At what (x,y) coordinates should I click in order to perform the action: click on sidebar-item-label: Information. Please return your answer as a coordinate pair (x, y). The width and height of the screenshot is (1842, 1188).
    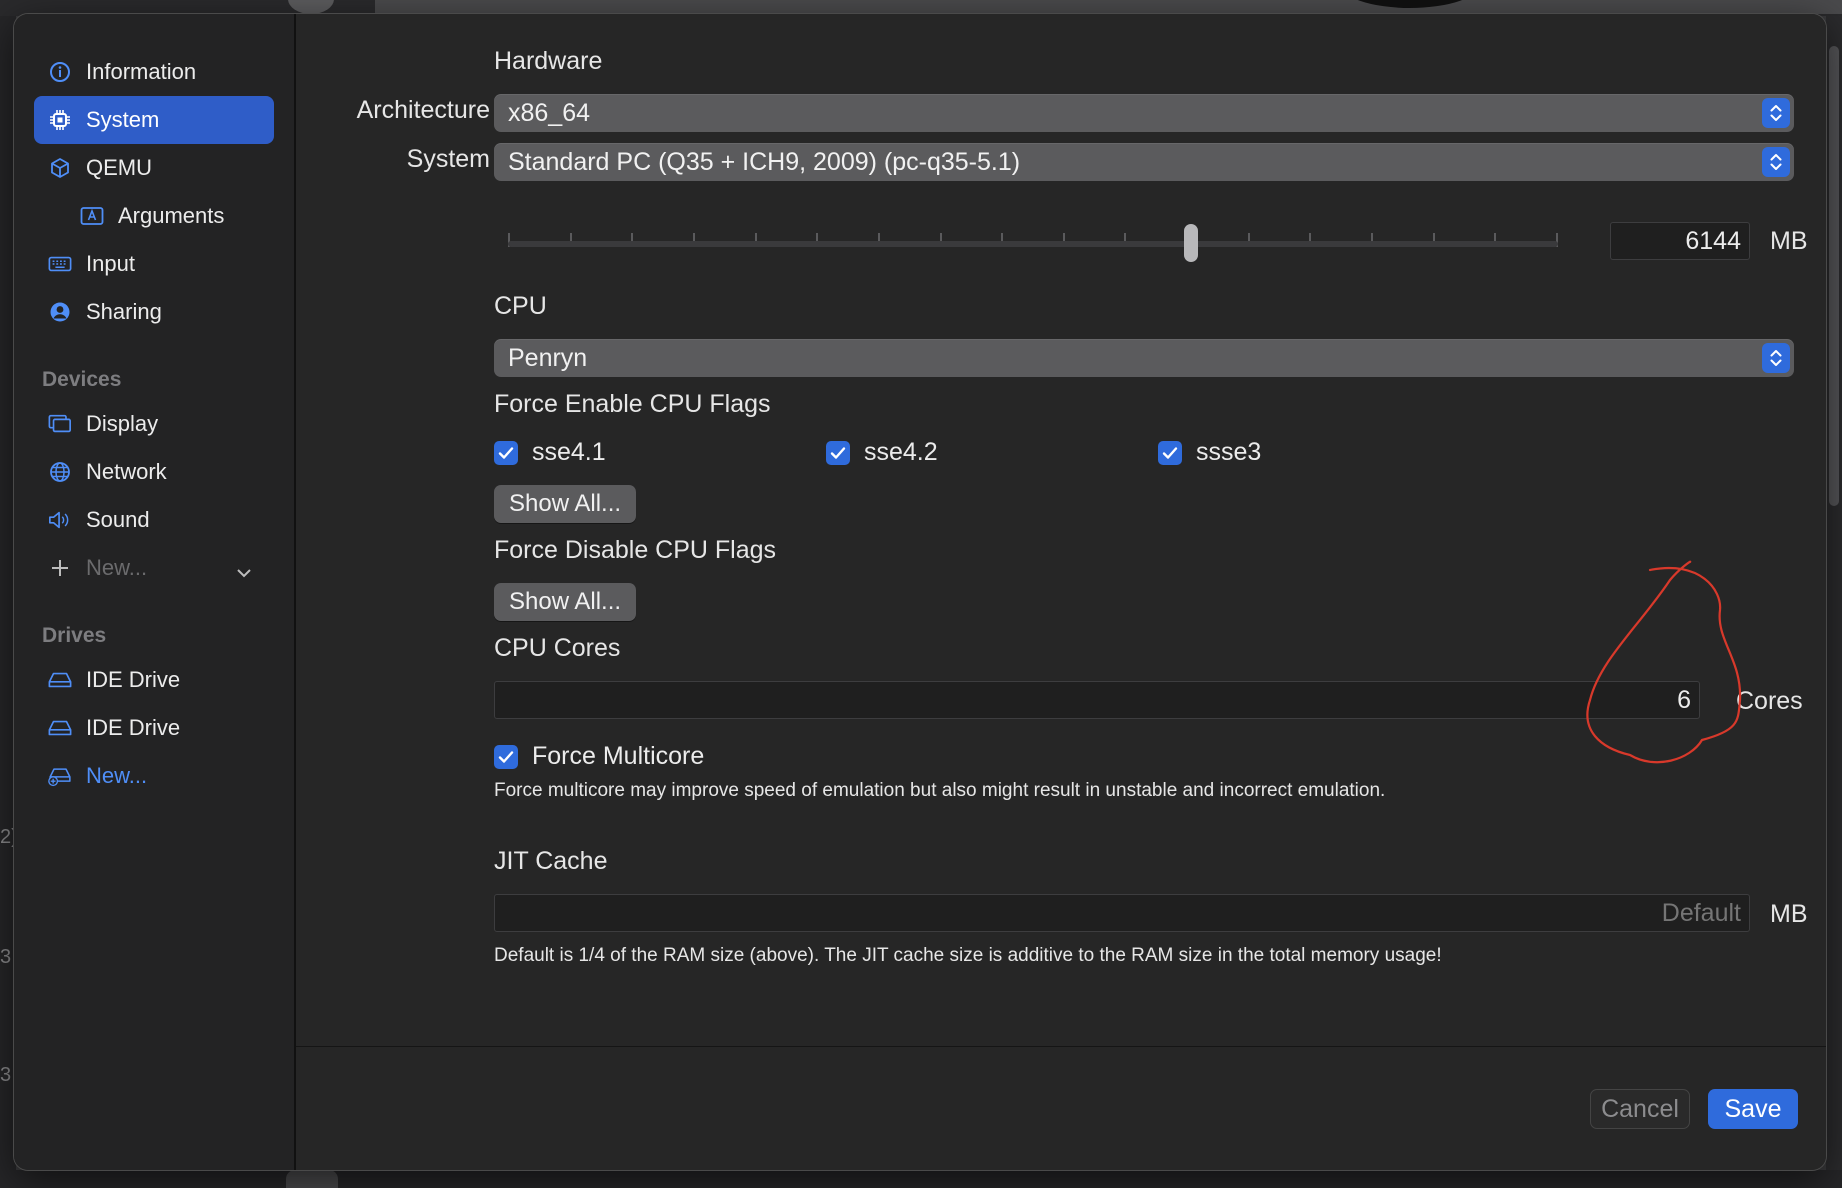
    Looking at the image, I should click on (141, 71).